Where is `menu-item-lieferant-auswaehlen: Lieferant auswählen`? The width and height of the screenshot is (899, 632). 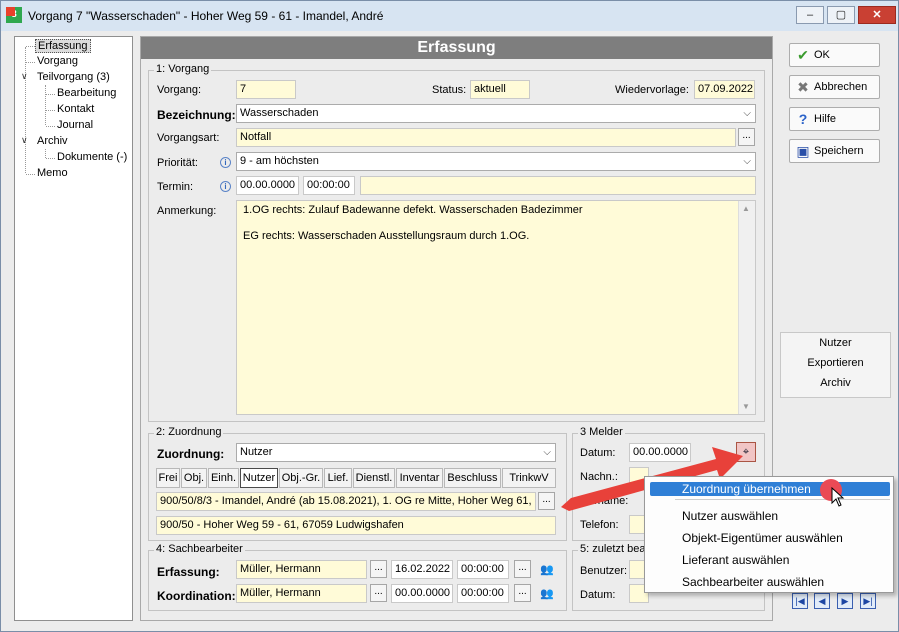
menu-item-lieferant-auswaehlen: Lieferant auswählen is located at coordinates (735, 560).